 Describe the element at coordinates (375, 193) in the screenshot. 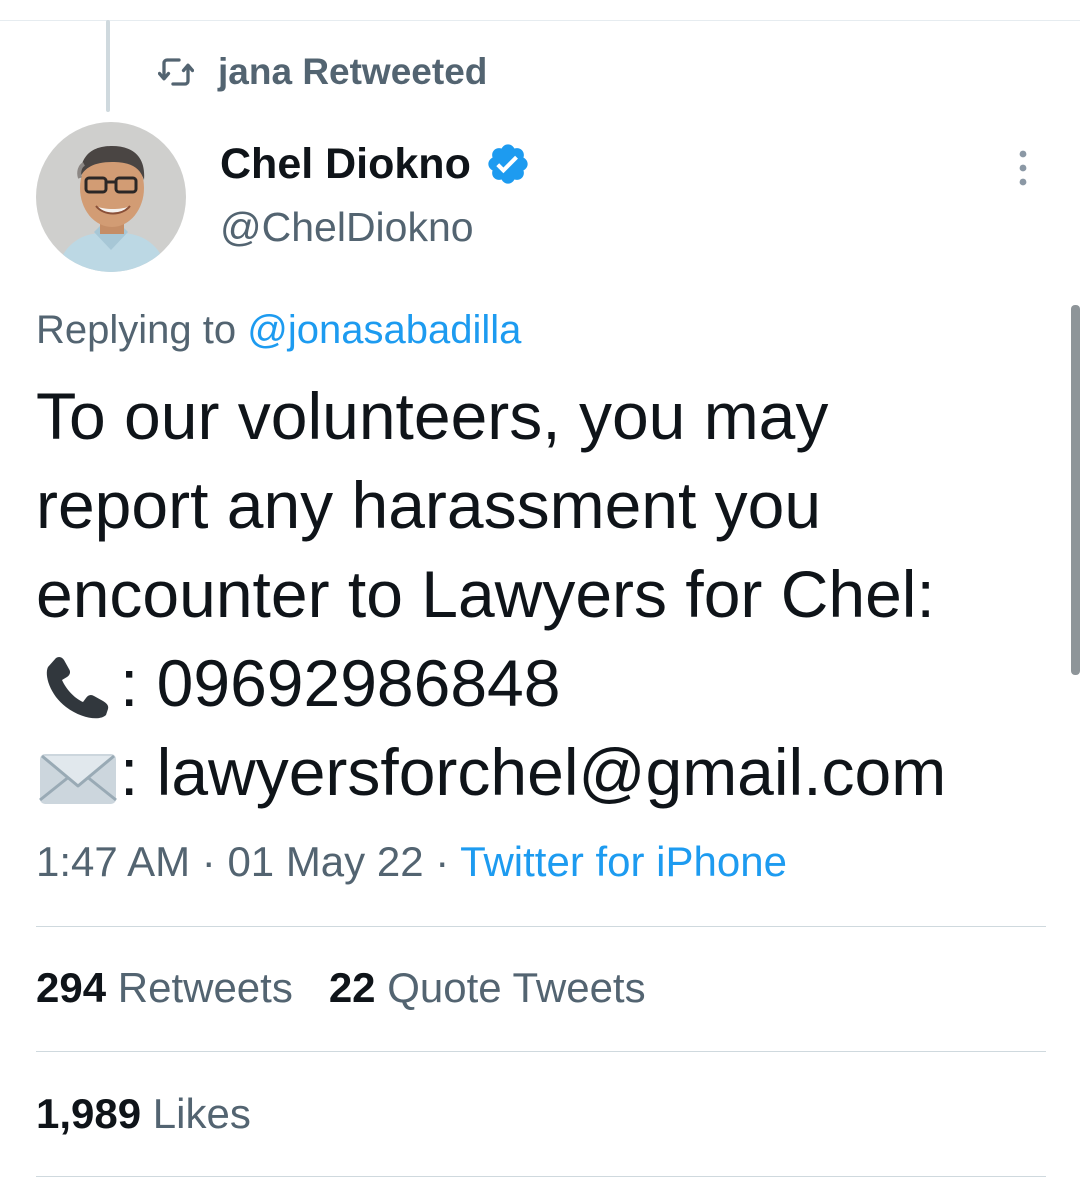

I see `tweet-author: Chel Diokno @ChelDiokno` at that location.